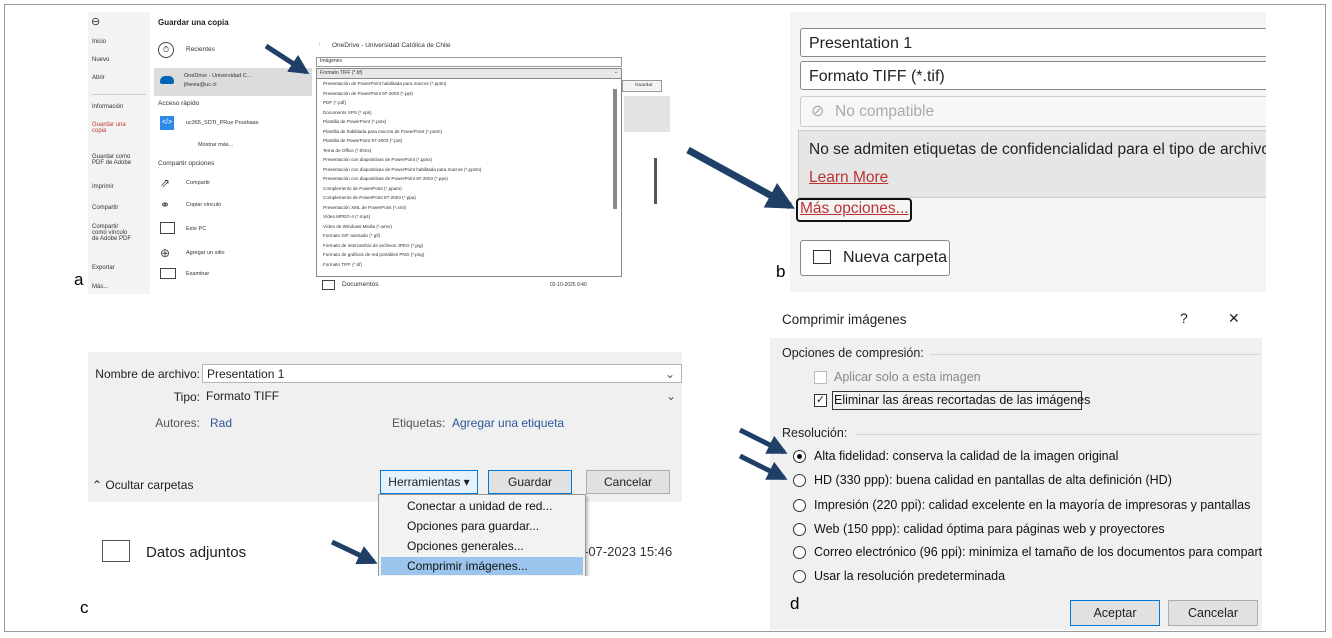  Describe the element at coordinates (740, 178) in the screenshot. I see `arrow-to-panel-b` at that location.